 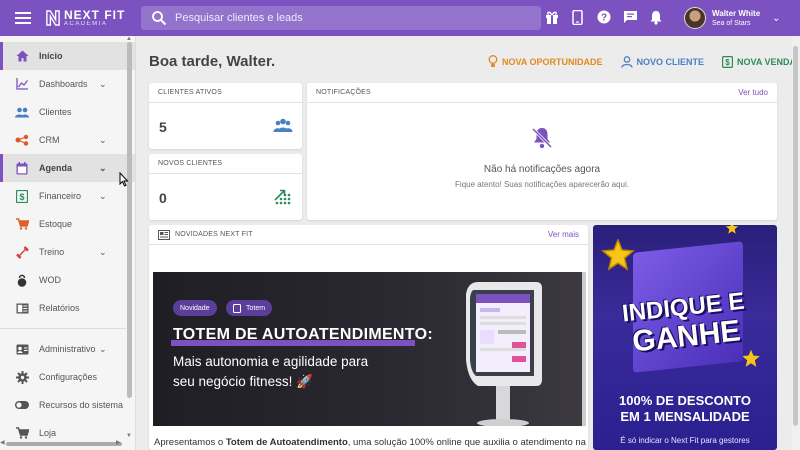 I want to click on scroll-left-icon: ◀, so click(x=2, y=442).